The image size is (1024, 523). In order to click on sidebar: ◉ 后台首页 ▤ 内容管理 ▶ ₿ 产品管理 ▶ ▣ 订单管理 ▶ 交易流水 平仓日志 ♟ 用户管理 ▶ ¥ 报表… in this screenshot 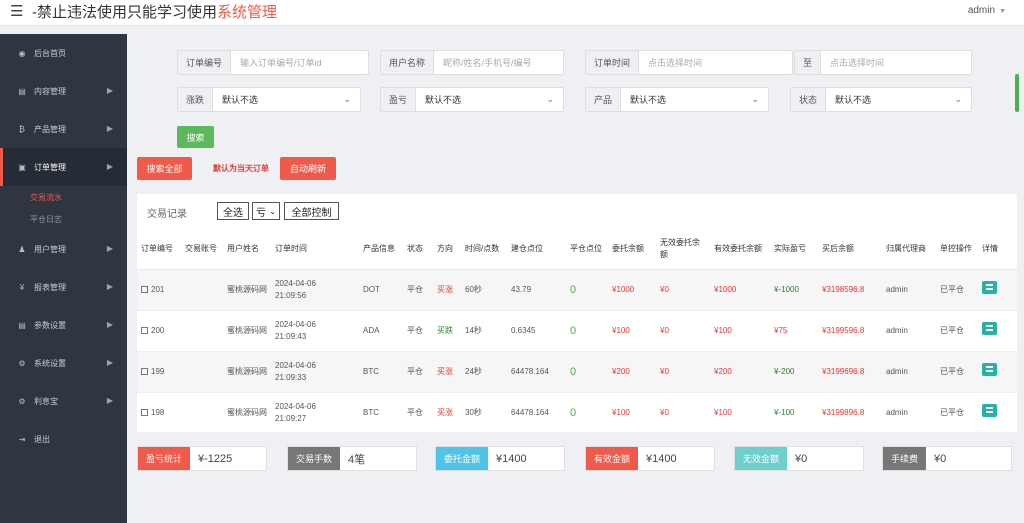, I will do `click(63, 278)`.